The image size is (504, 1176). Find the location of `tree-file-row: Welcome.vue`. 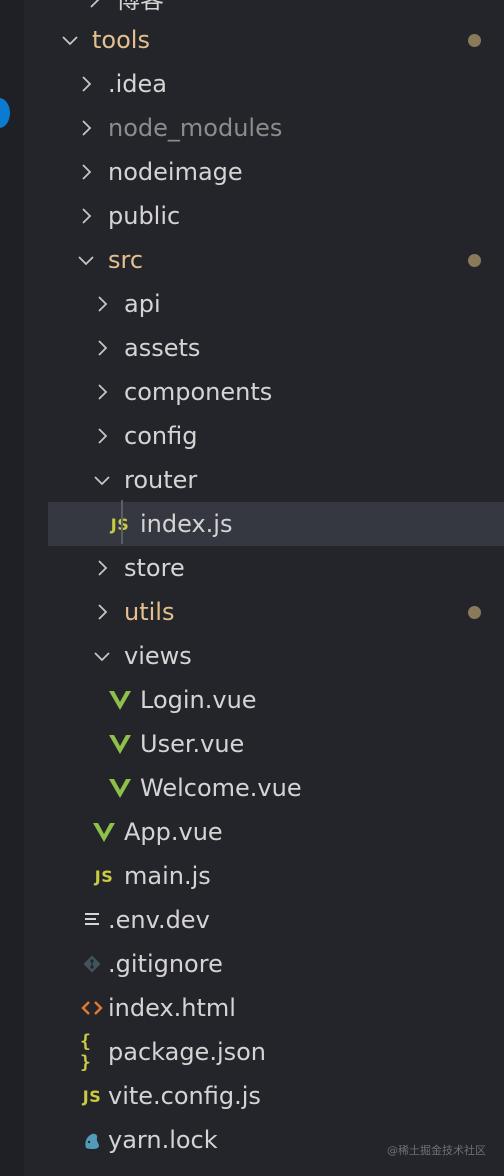

tree-file-row: Welcome.vue is located at coordinates (276, 788).